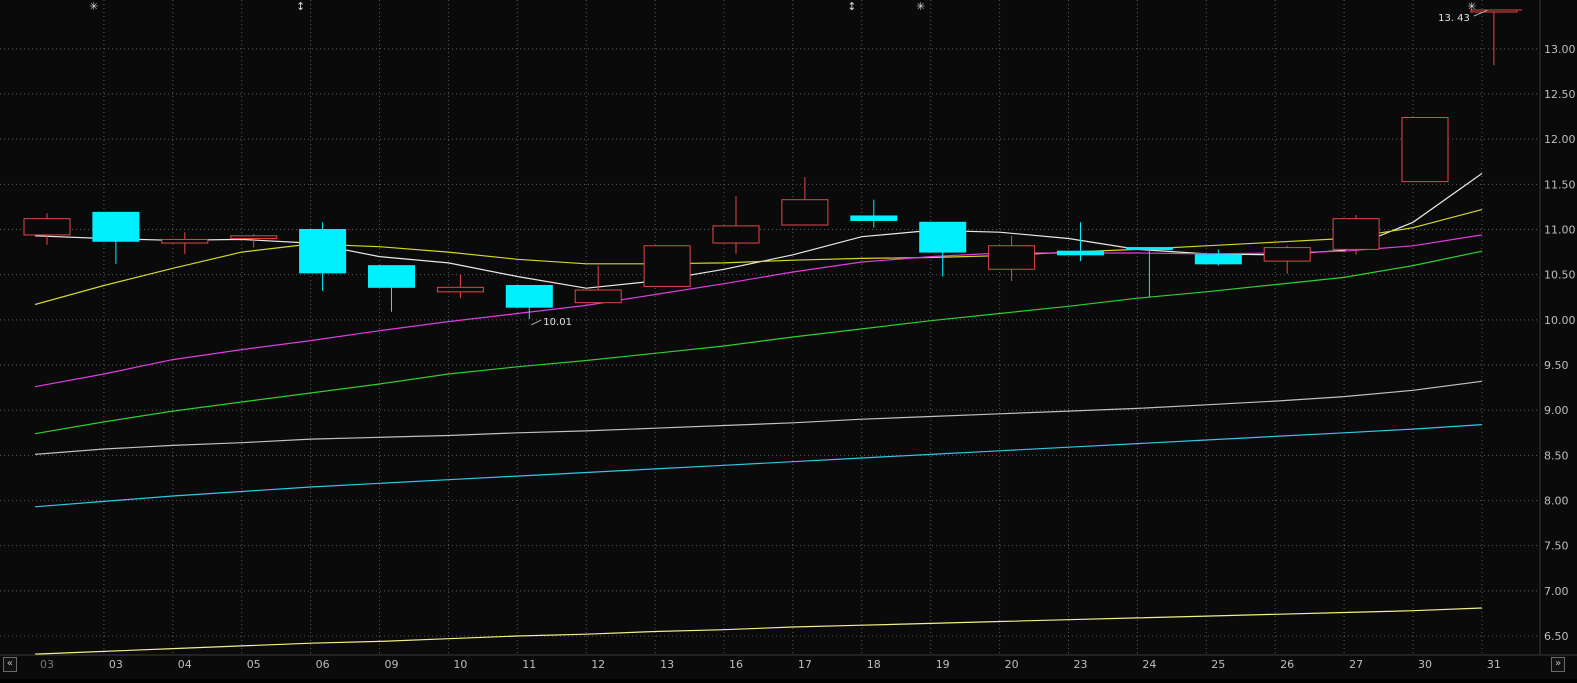 Image resolution: width=1577 pixels, height=683 pixels. What do you see at coordinates (1556, 410) in the screenshot?
I see `y-tick-label: 9.00` at bounding box center [1556, 410].